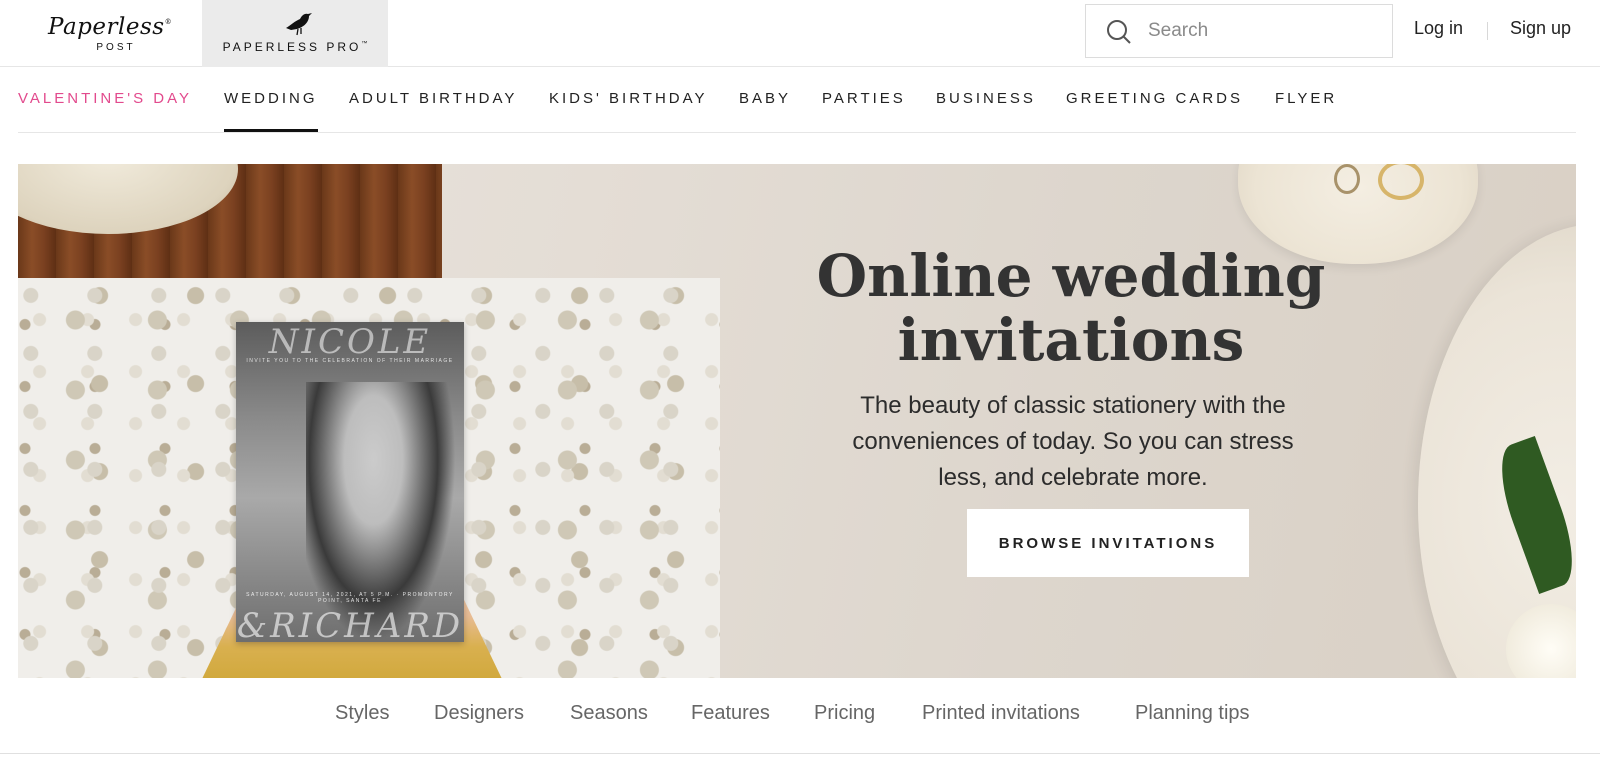  Describe the element at coordinates (765, 98) in the screenshot. I see `category-baby: BABY` at that location.